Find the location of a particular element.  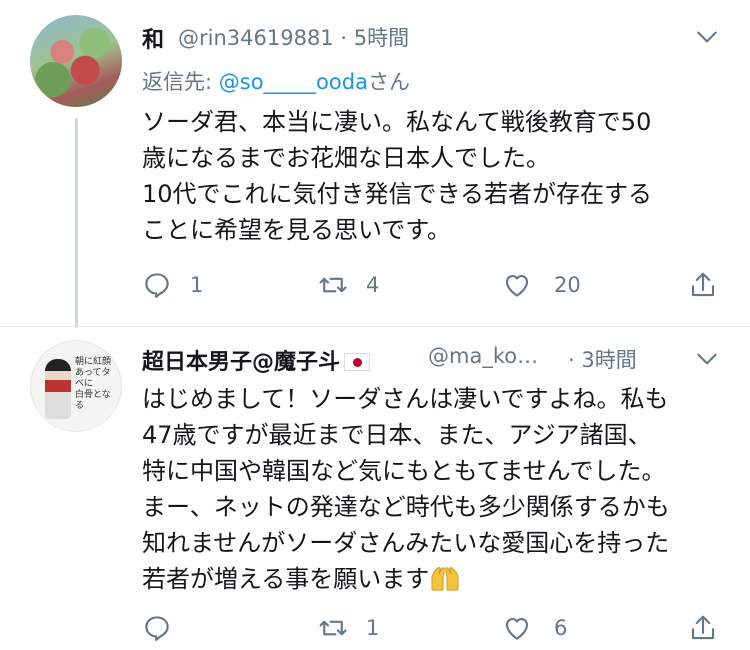

display-name: 和 is located at coordinates (153, 38).